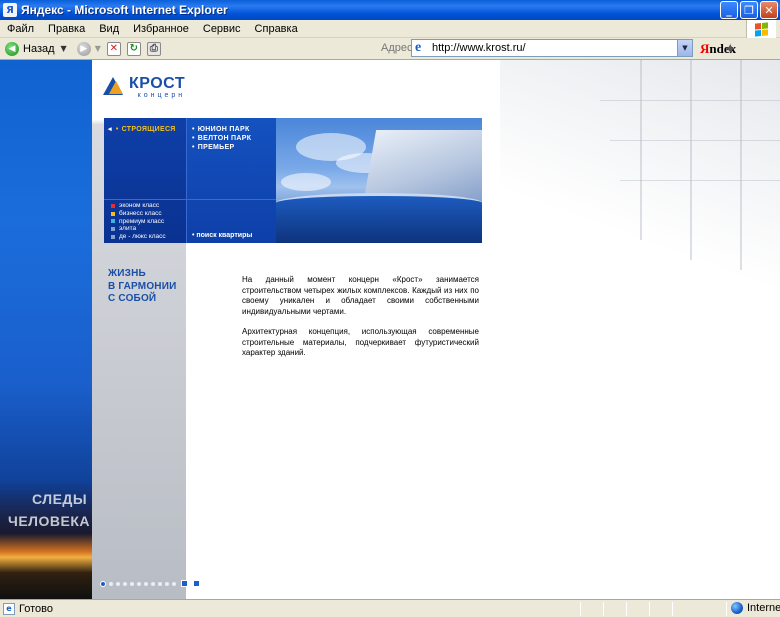 The height and width of the screenshot is (617, 780). What do you see at coordinates (221, 129) in the screenshot?
I see `project-link: • ЮНИОН ПАРК` at bounding box center [221, 129].